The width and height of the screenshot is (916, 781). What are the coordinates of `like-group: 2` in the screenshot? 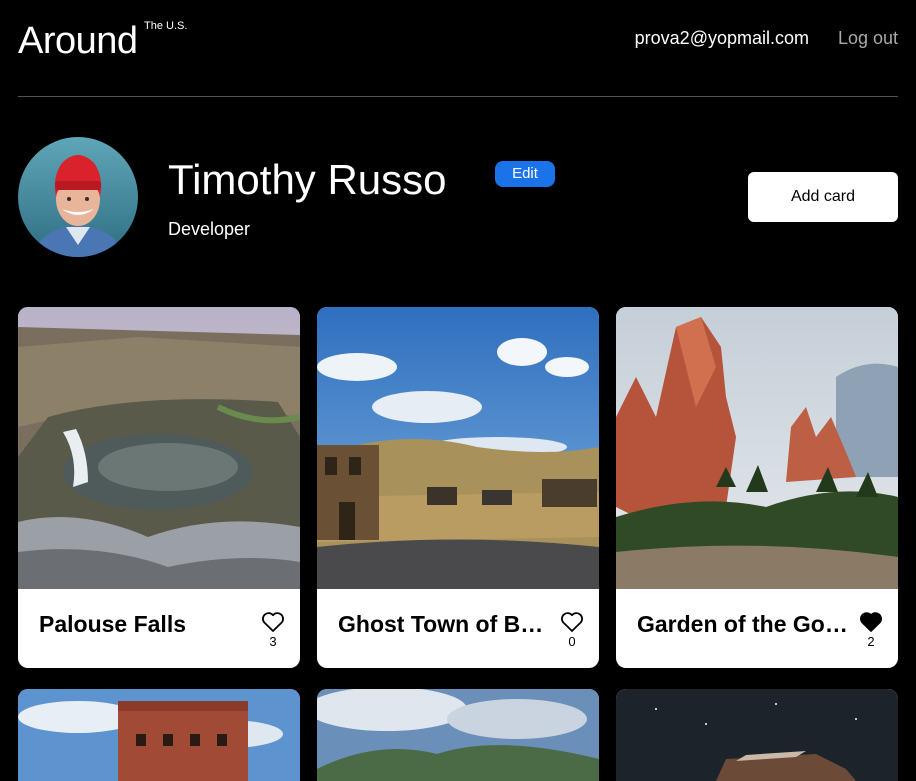 It's located at (871, 630).